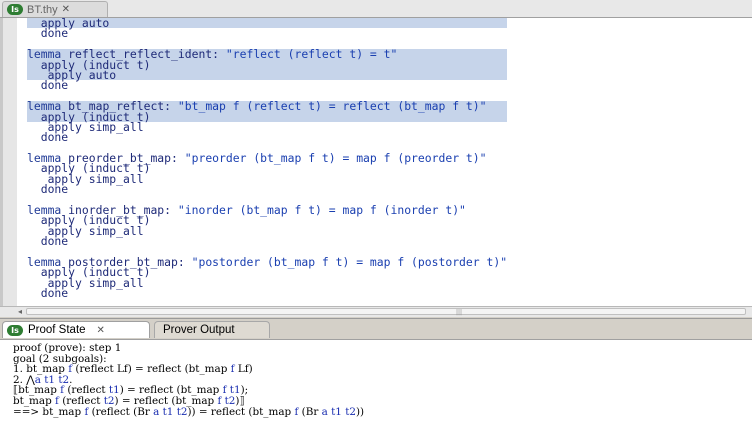 Image resolution: width=752 pixels, height=424 pixels. What do you see at coordinates (121, 411) in the screenshot?
I see `proof-text: (reflect (Br` at bounding box center [121, 411].